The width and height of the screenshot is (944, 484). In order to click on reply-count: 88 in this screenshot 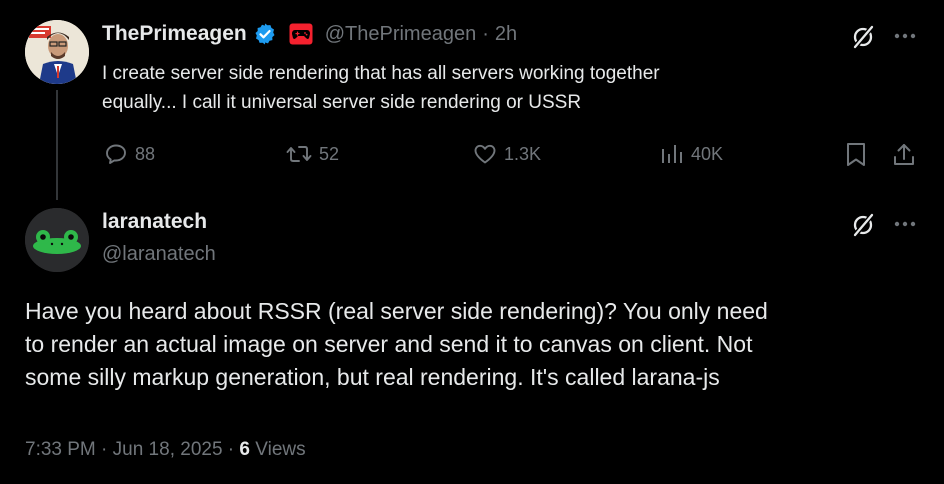, I will do `click(145, 153)`.